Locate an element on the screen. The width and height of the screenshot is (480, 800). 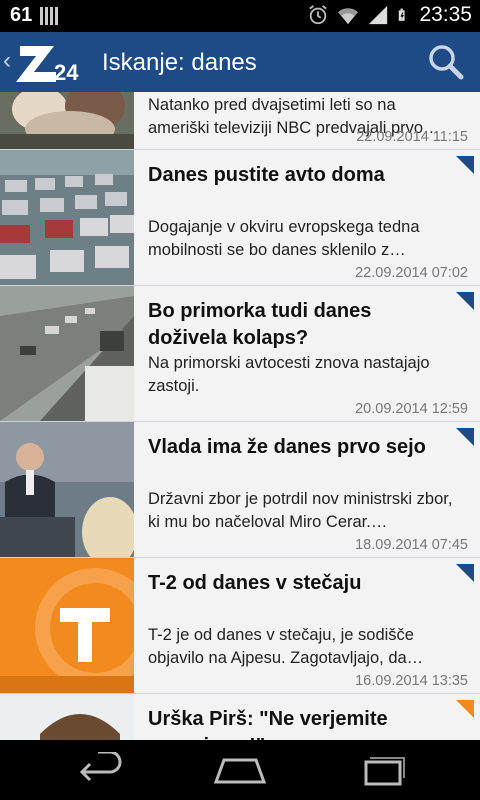
home-icon is located at coordinates (240, 770).